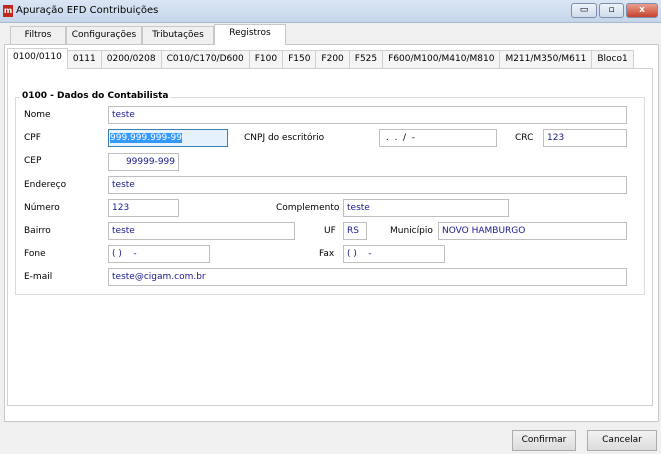 This screenshot has height=454, width=661. I want to click on maximize-button: ▫, so click(611, 10).